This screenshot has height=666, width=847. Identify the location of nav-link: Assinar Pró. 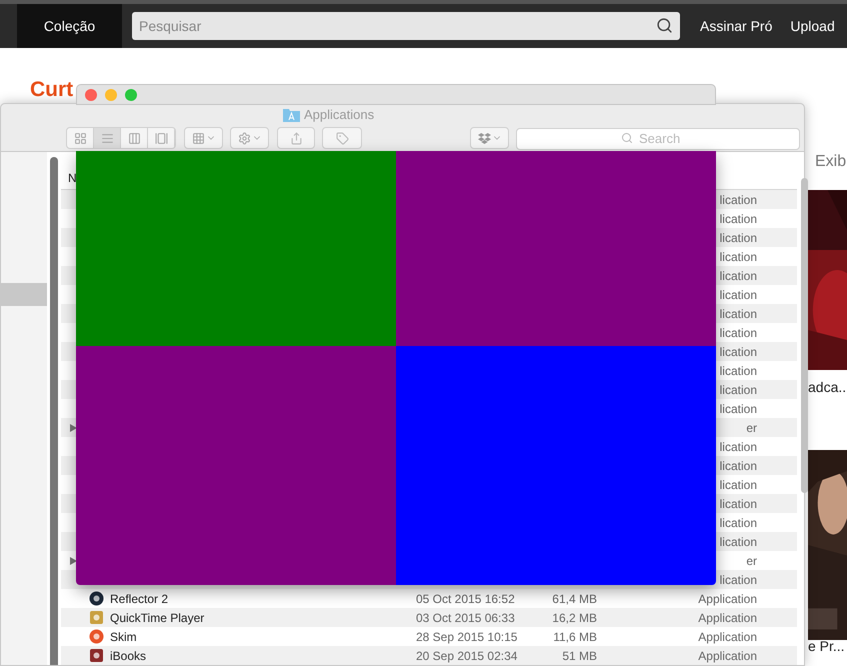
(736, 26).